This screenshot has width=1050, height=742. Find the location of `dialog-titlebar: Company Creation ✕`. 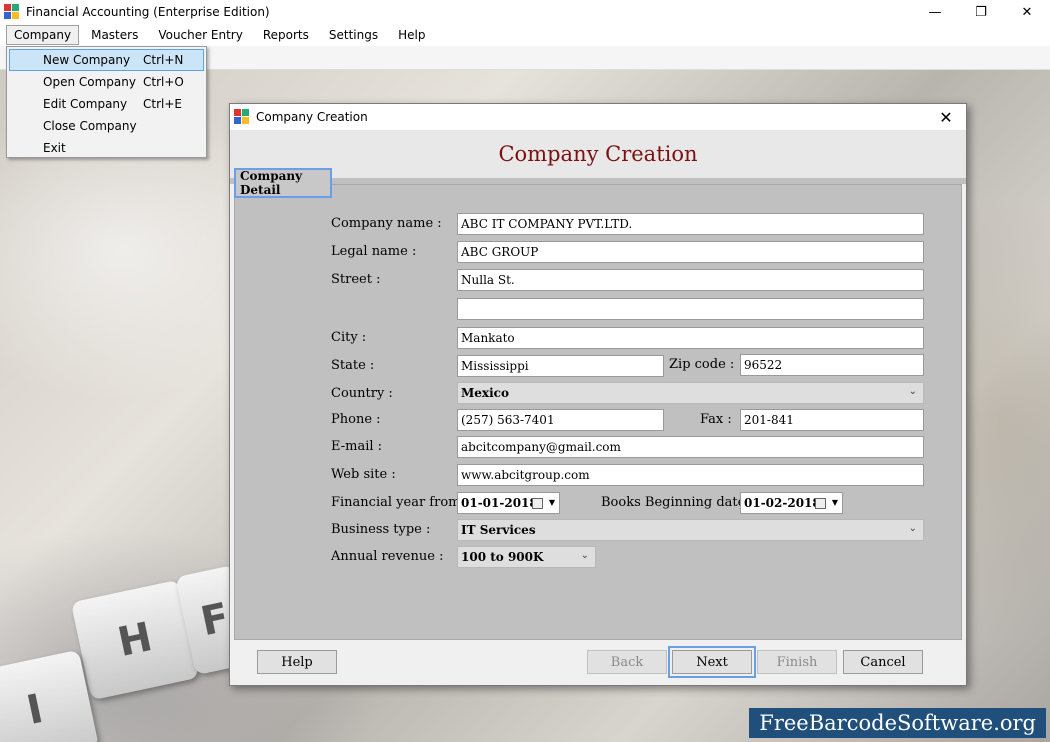

dialog-titlebar: Company Creation ✕ is located at coordinates (598, 117).